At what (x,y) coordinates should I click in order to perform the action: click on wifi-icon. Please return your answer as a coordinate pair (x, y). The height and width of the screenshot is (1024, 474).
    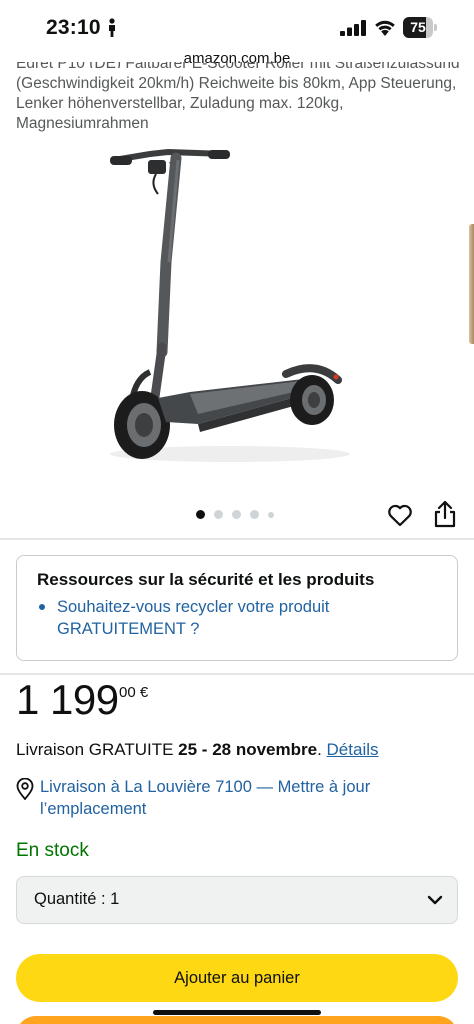
    Looking at the image, I should click on (385, 28).